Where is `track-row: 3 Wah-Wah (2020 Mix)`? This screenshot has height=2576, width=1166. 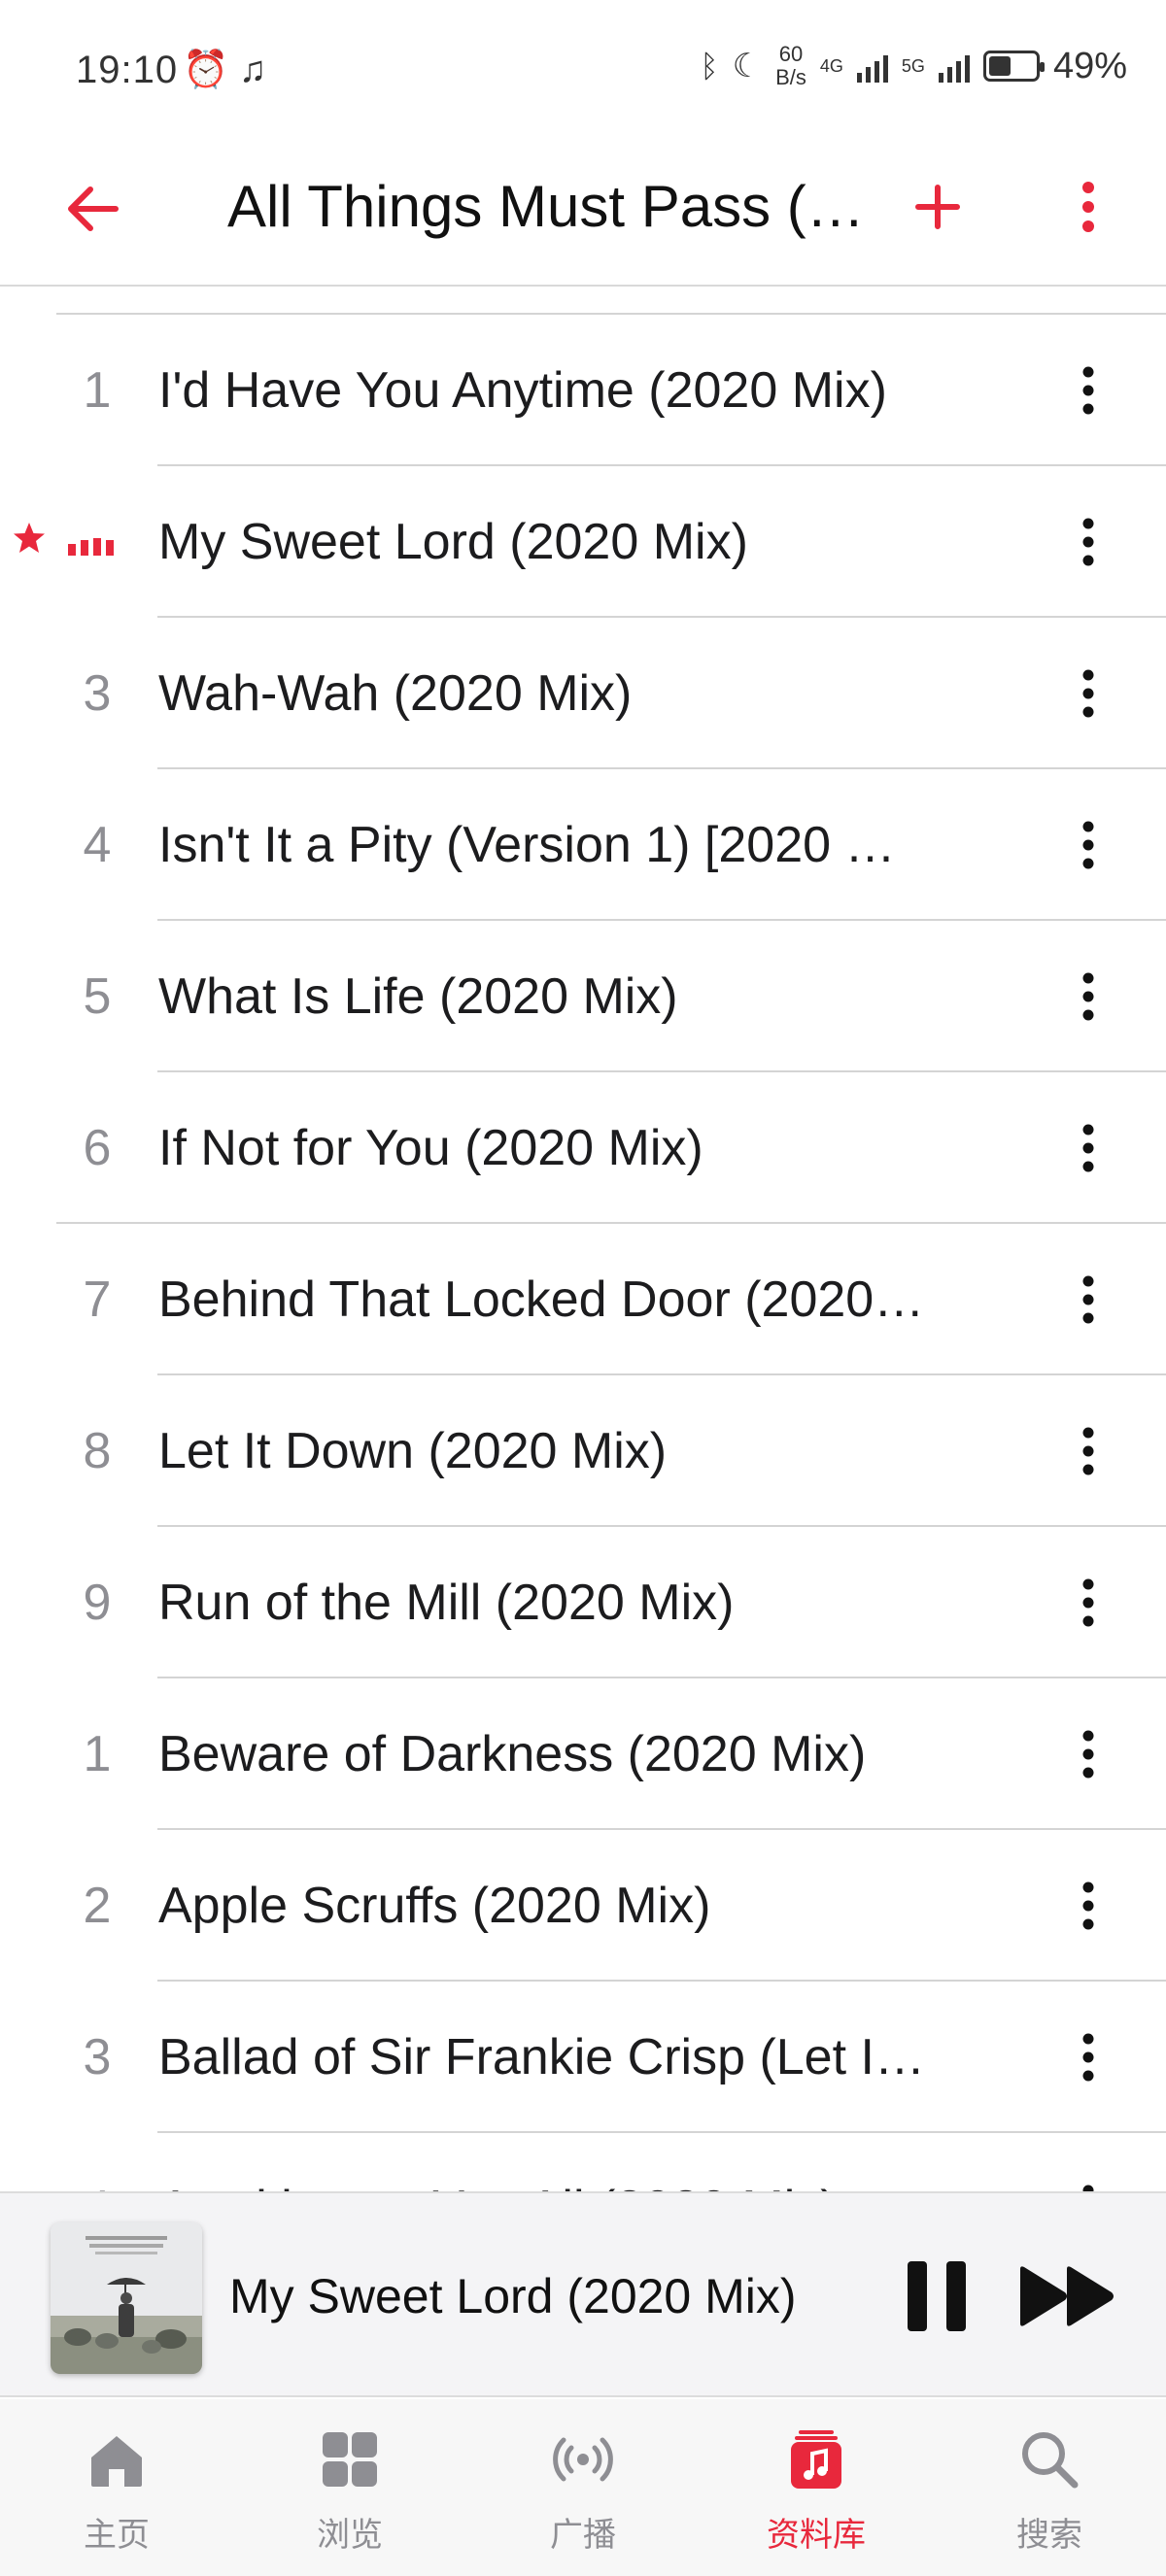
track-row: 3 Wah-Wah (2020 Mix) is located at coordinates (583, 693).